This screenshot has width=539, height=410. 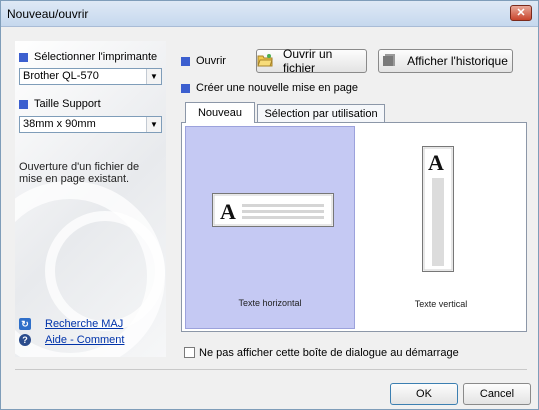 I want to click on startup-checkbox, so click(x=189, y=352).